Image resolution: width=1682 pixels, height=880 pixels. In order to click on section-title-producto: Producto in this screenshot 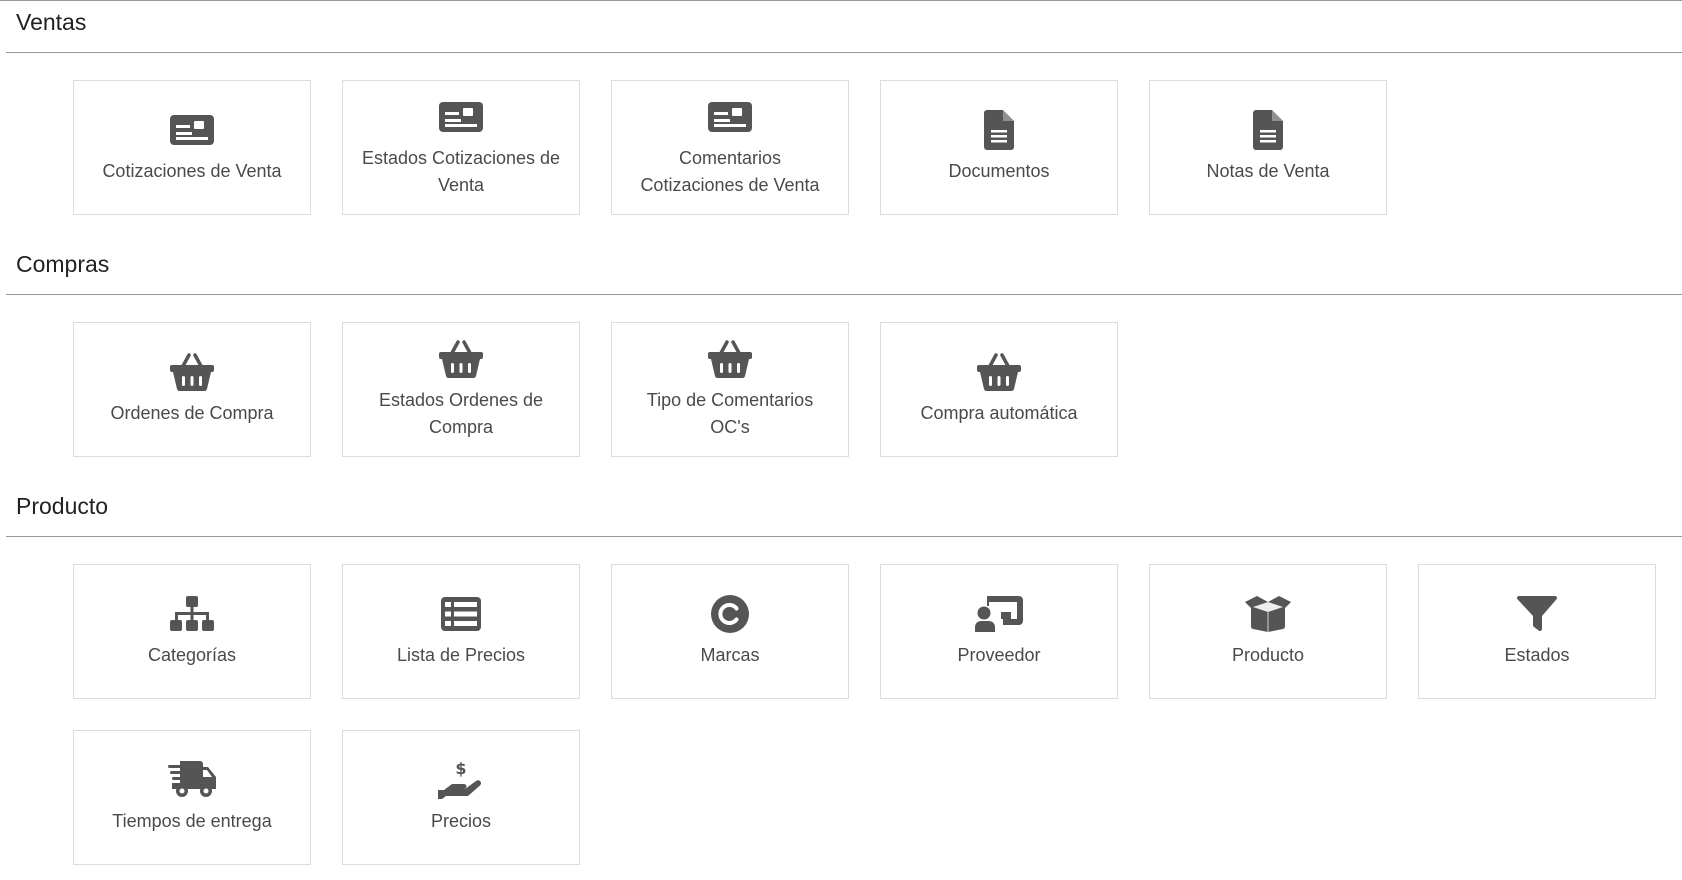, I will do `click(62, 506)`.